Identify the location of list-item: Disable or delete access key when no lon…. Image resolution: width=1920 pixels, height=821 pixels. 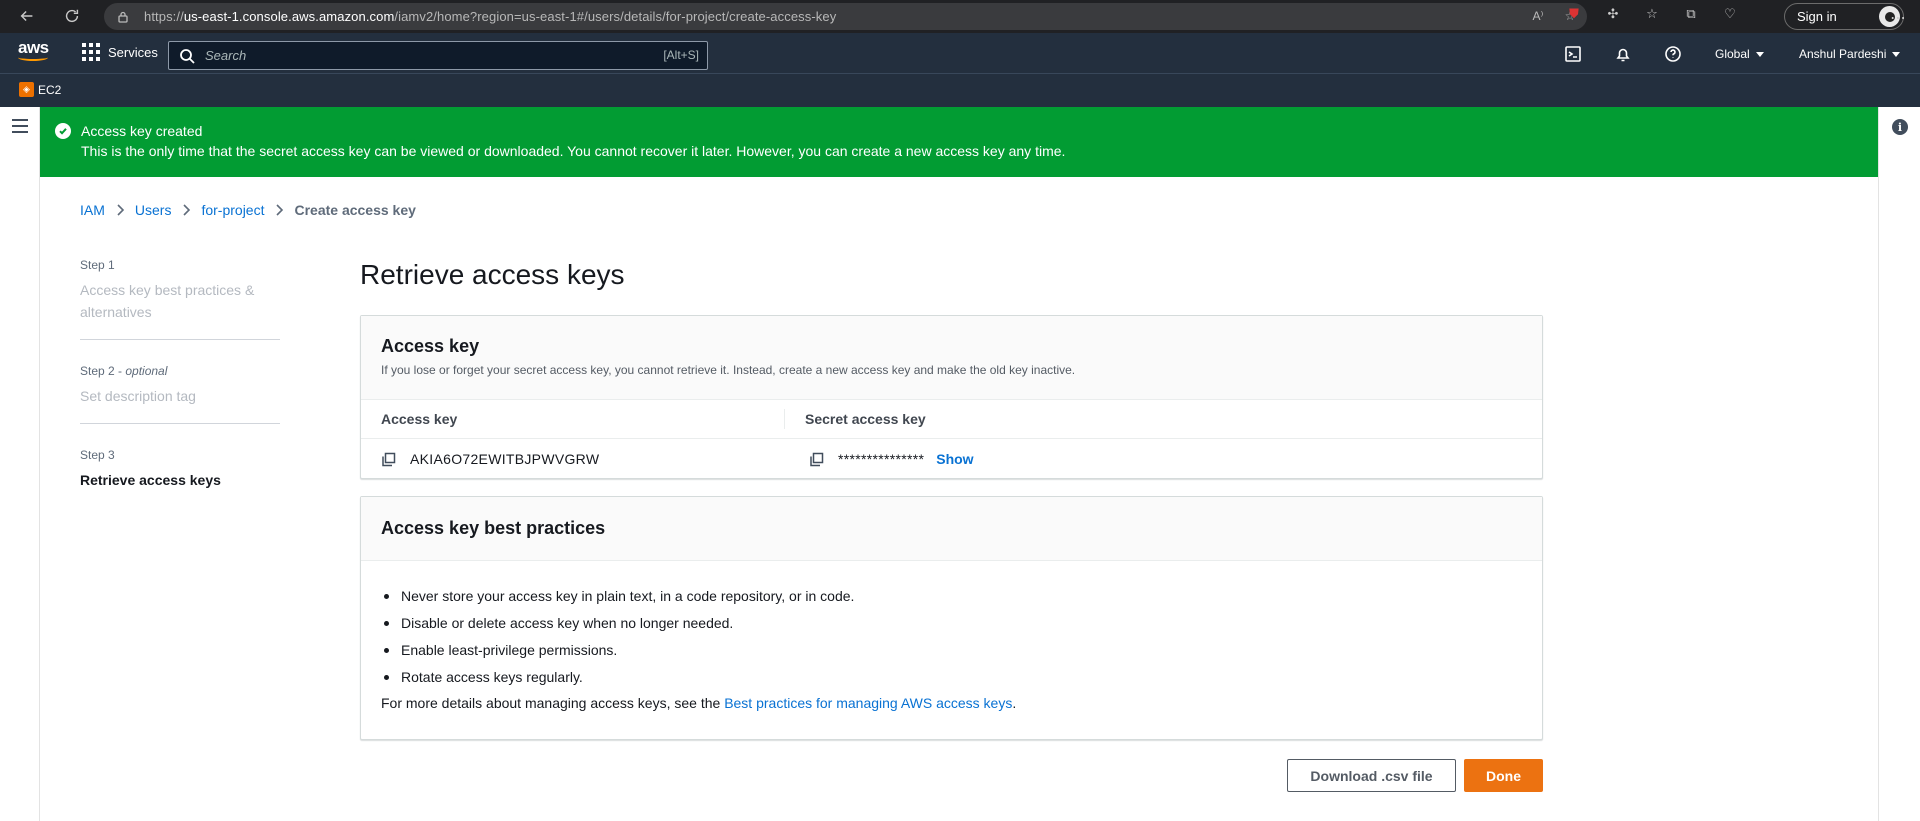
(951, 623).